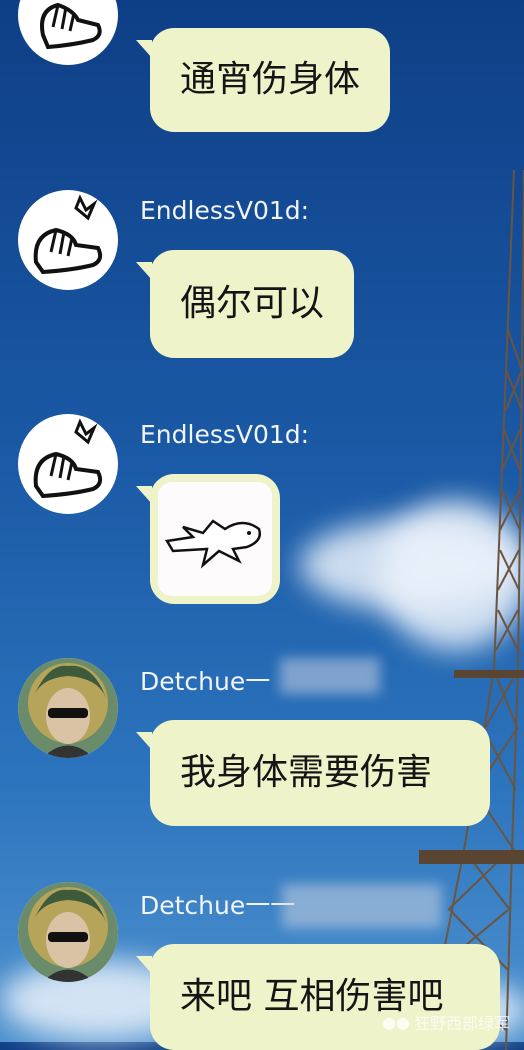  I want to click on image-bubble, so click(208, 539).